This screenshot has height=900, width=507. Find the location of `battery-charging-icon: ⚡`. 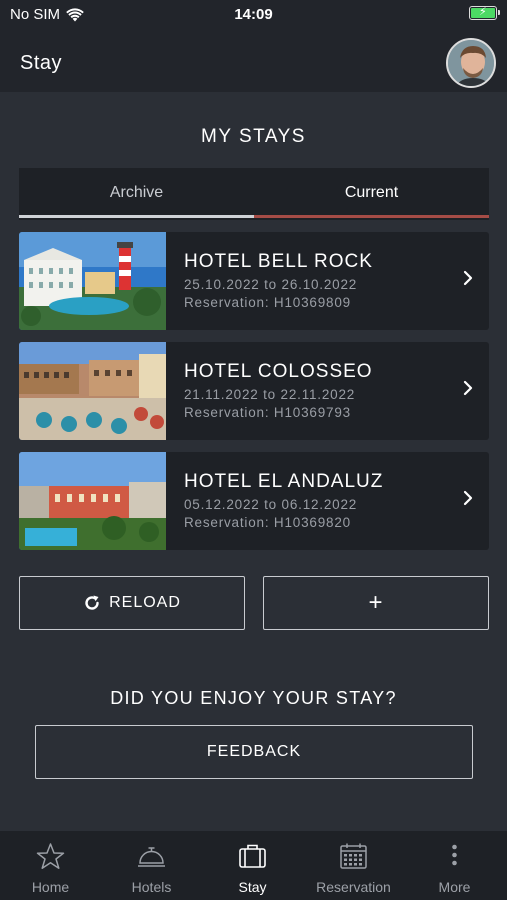

battery-charging-icon: ⚡ is located at coordinates (484, 13).